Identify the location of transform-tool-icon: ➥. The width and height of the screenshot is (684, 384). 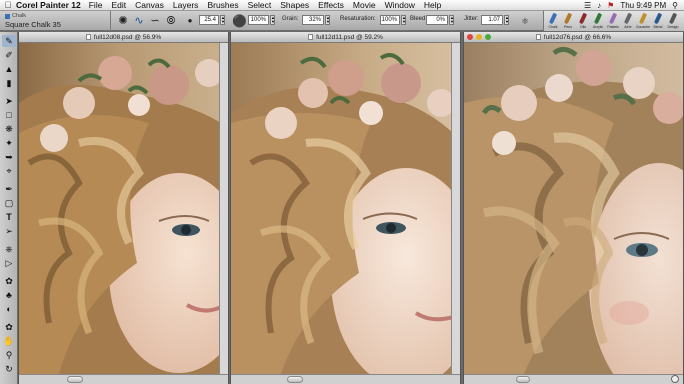
(9, 157).